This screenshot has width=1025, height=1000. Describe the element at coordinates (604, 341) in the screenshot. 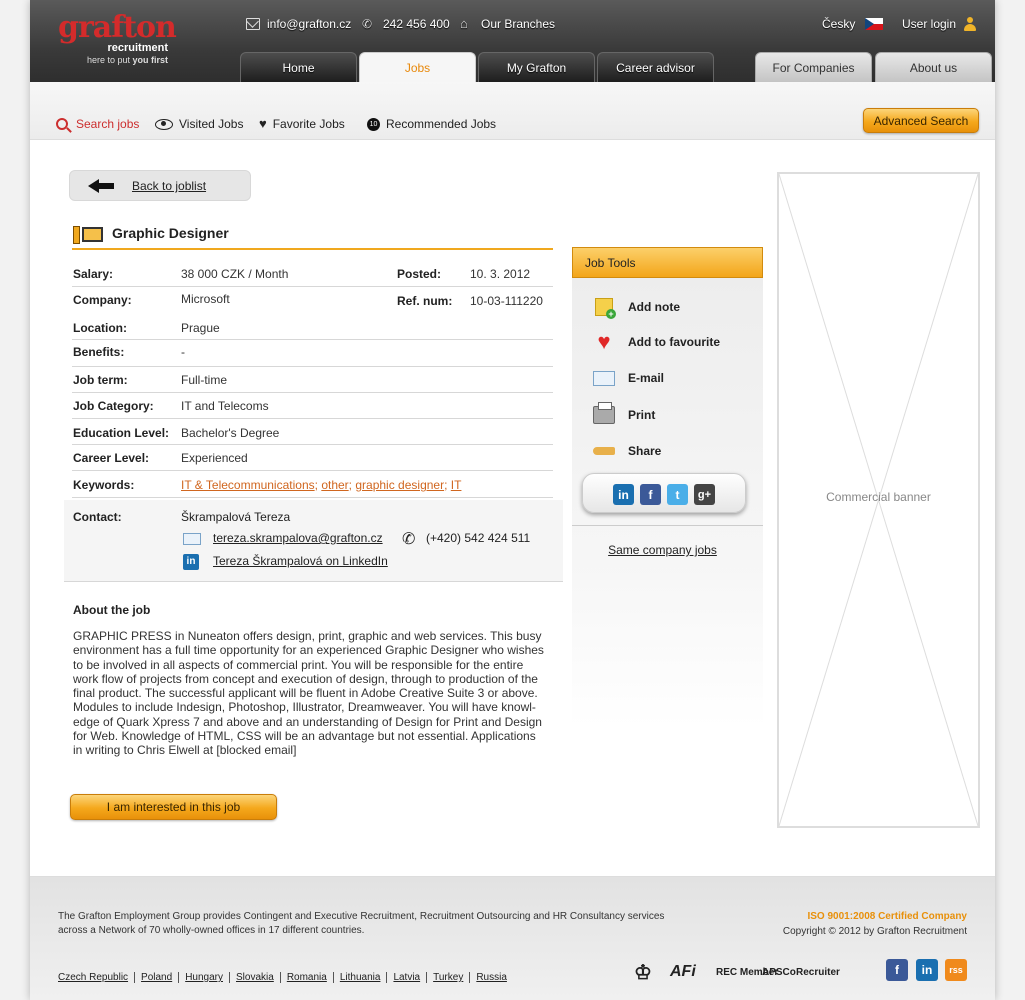

I see `heart-icon: ♥` at that location.